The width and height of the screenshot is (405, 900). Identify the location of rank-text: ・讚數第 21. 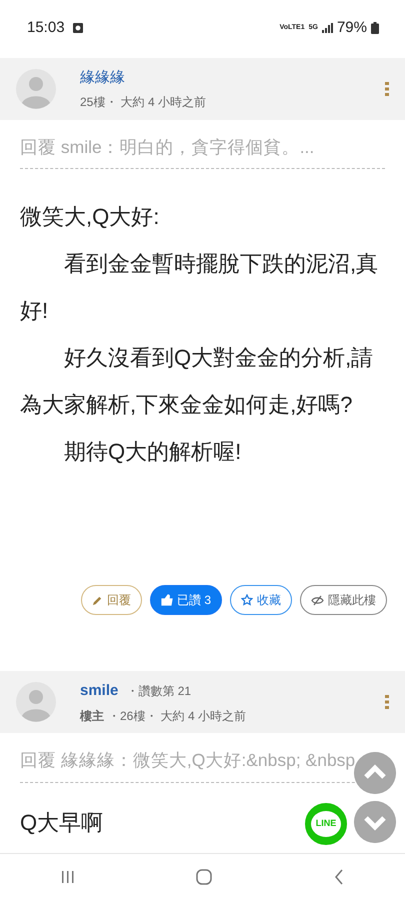
(159, 691).